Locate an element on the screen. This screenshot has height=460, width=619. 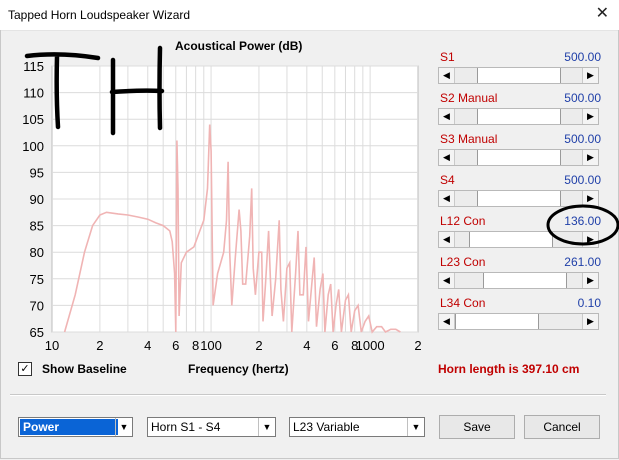
window-title: Tapped Horn Loudspeaker Wizard is located at coordinates (99, 15).